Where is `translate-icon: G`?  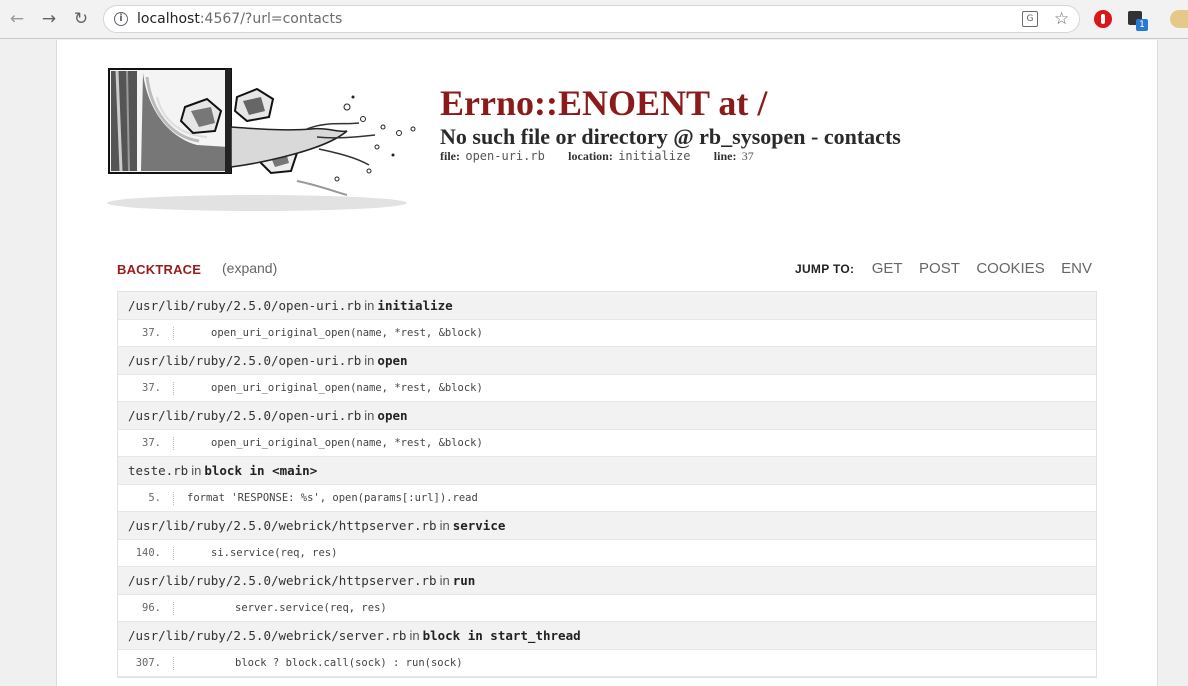 translate-icon: G is located at coordinates (1030, 19).